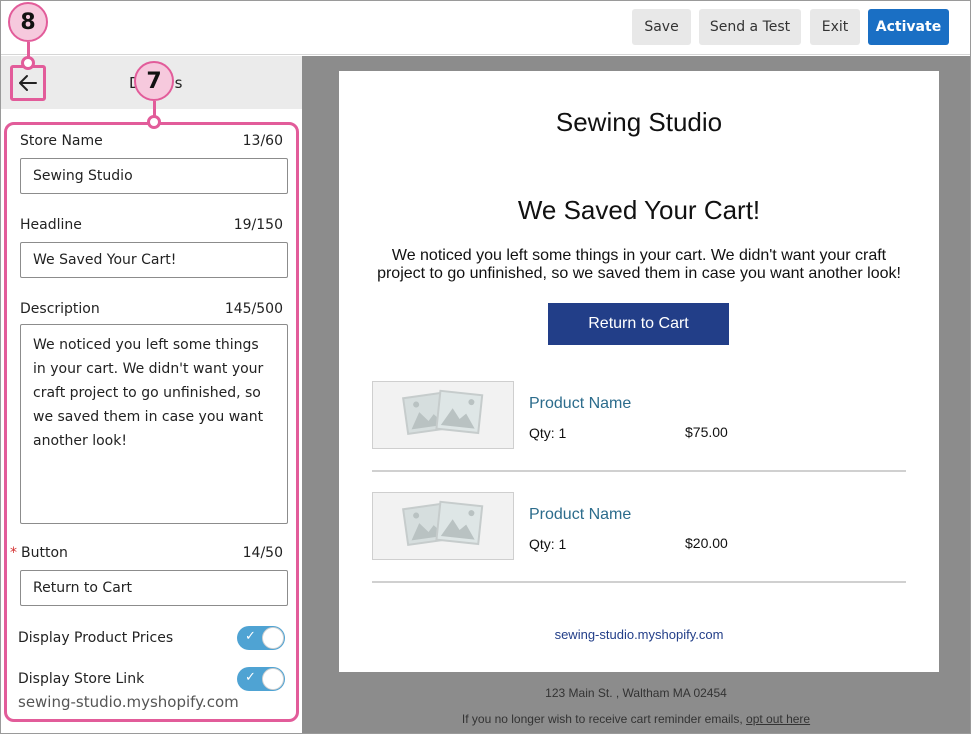  Describe the element at coordinates (835, 27) in the screenshot. I see `exit-button: Exit` at that location.